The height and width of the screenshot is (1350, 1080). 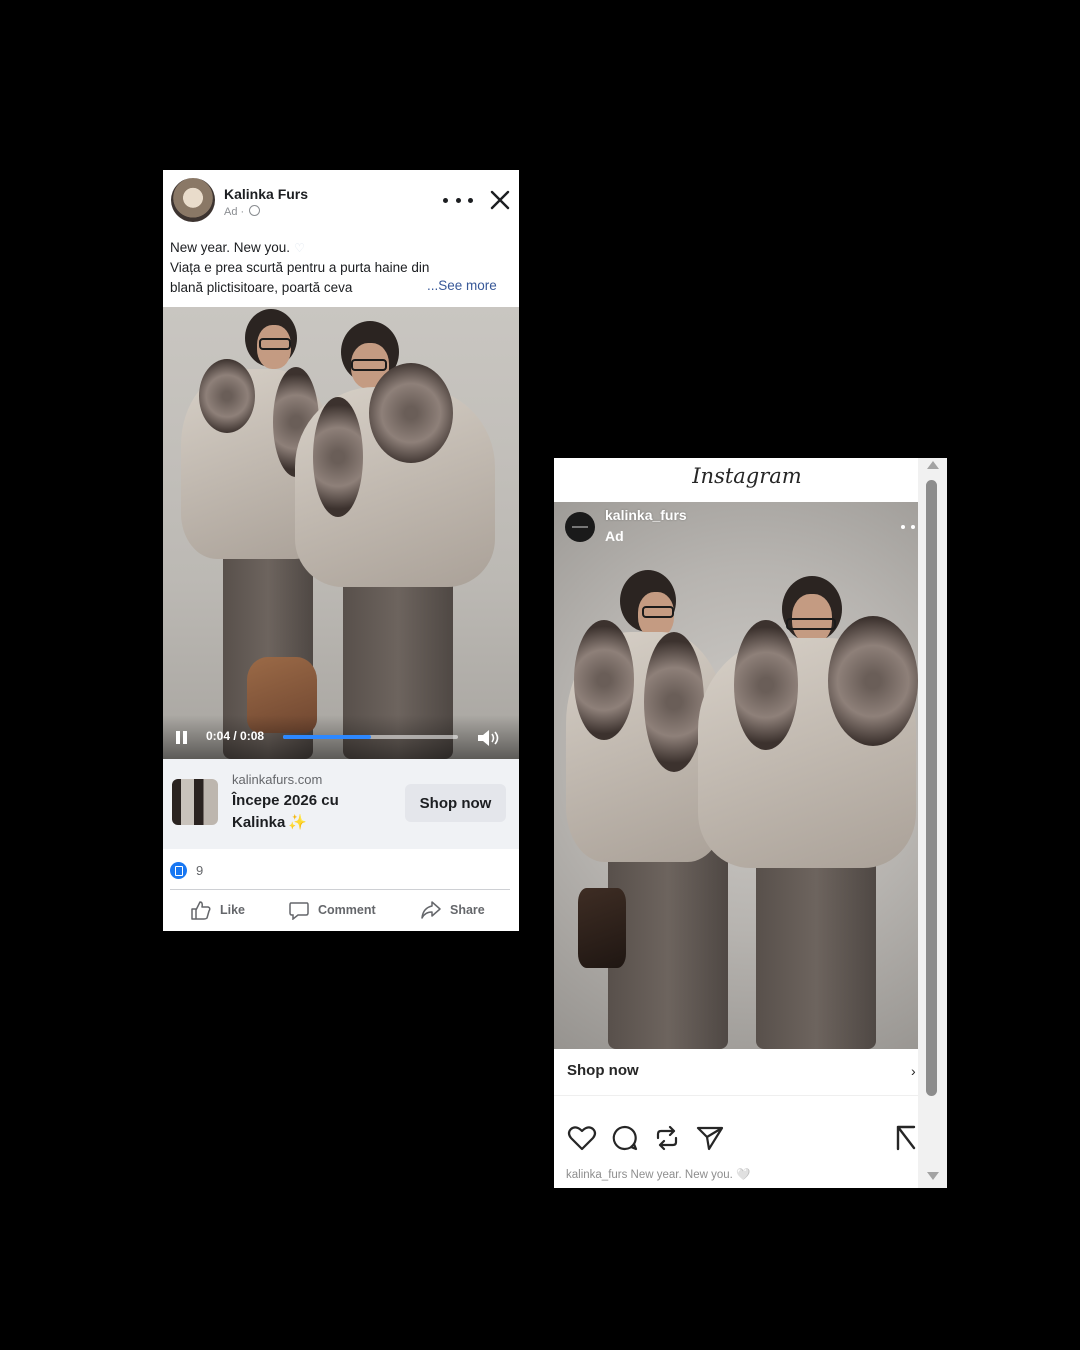 I want to click on video-time: 0:04 / 0:08, so click(x=235, y=736).